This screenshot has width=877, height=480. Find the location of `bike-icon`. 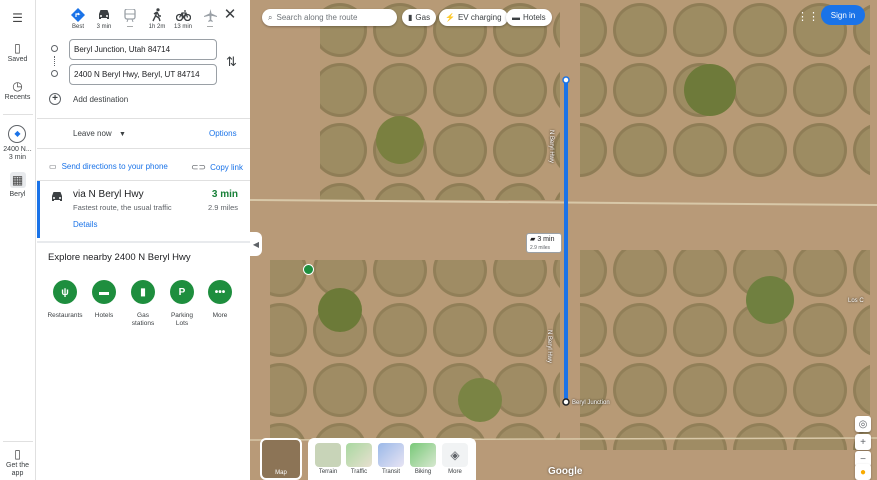

bike-icon is located at coordinates (183, 15).